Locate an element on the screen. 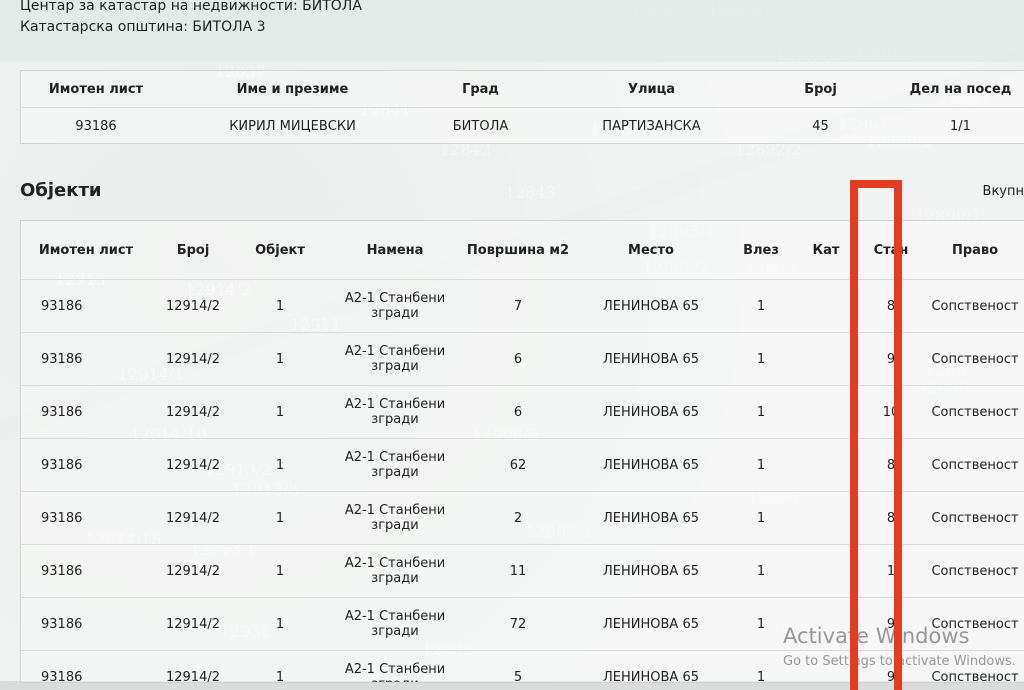  objects-cell-area: 2 is located at coordinates (518, 518).